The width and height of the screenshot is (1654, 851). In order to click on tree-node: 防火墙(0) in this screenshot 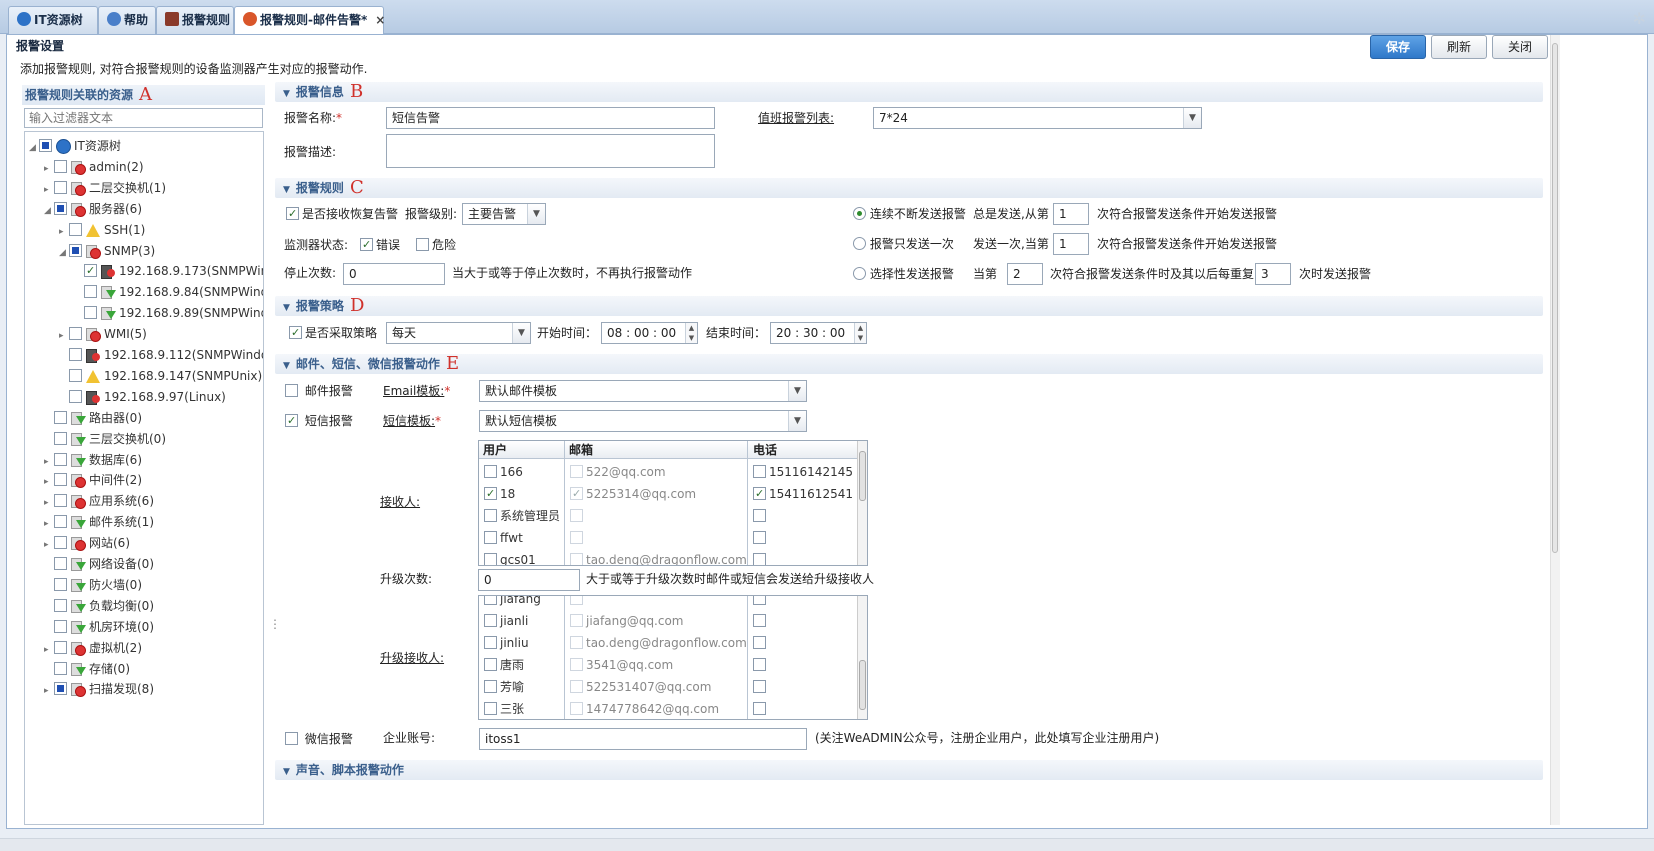, I will do `click(93, 585)`.